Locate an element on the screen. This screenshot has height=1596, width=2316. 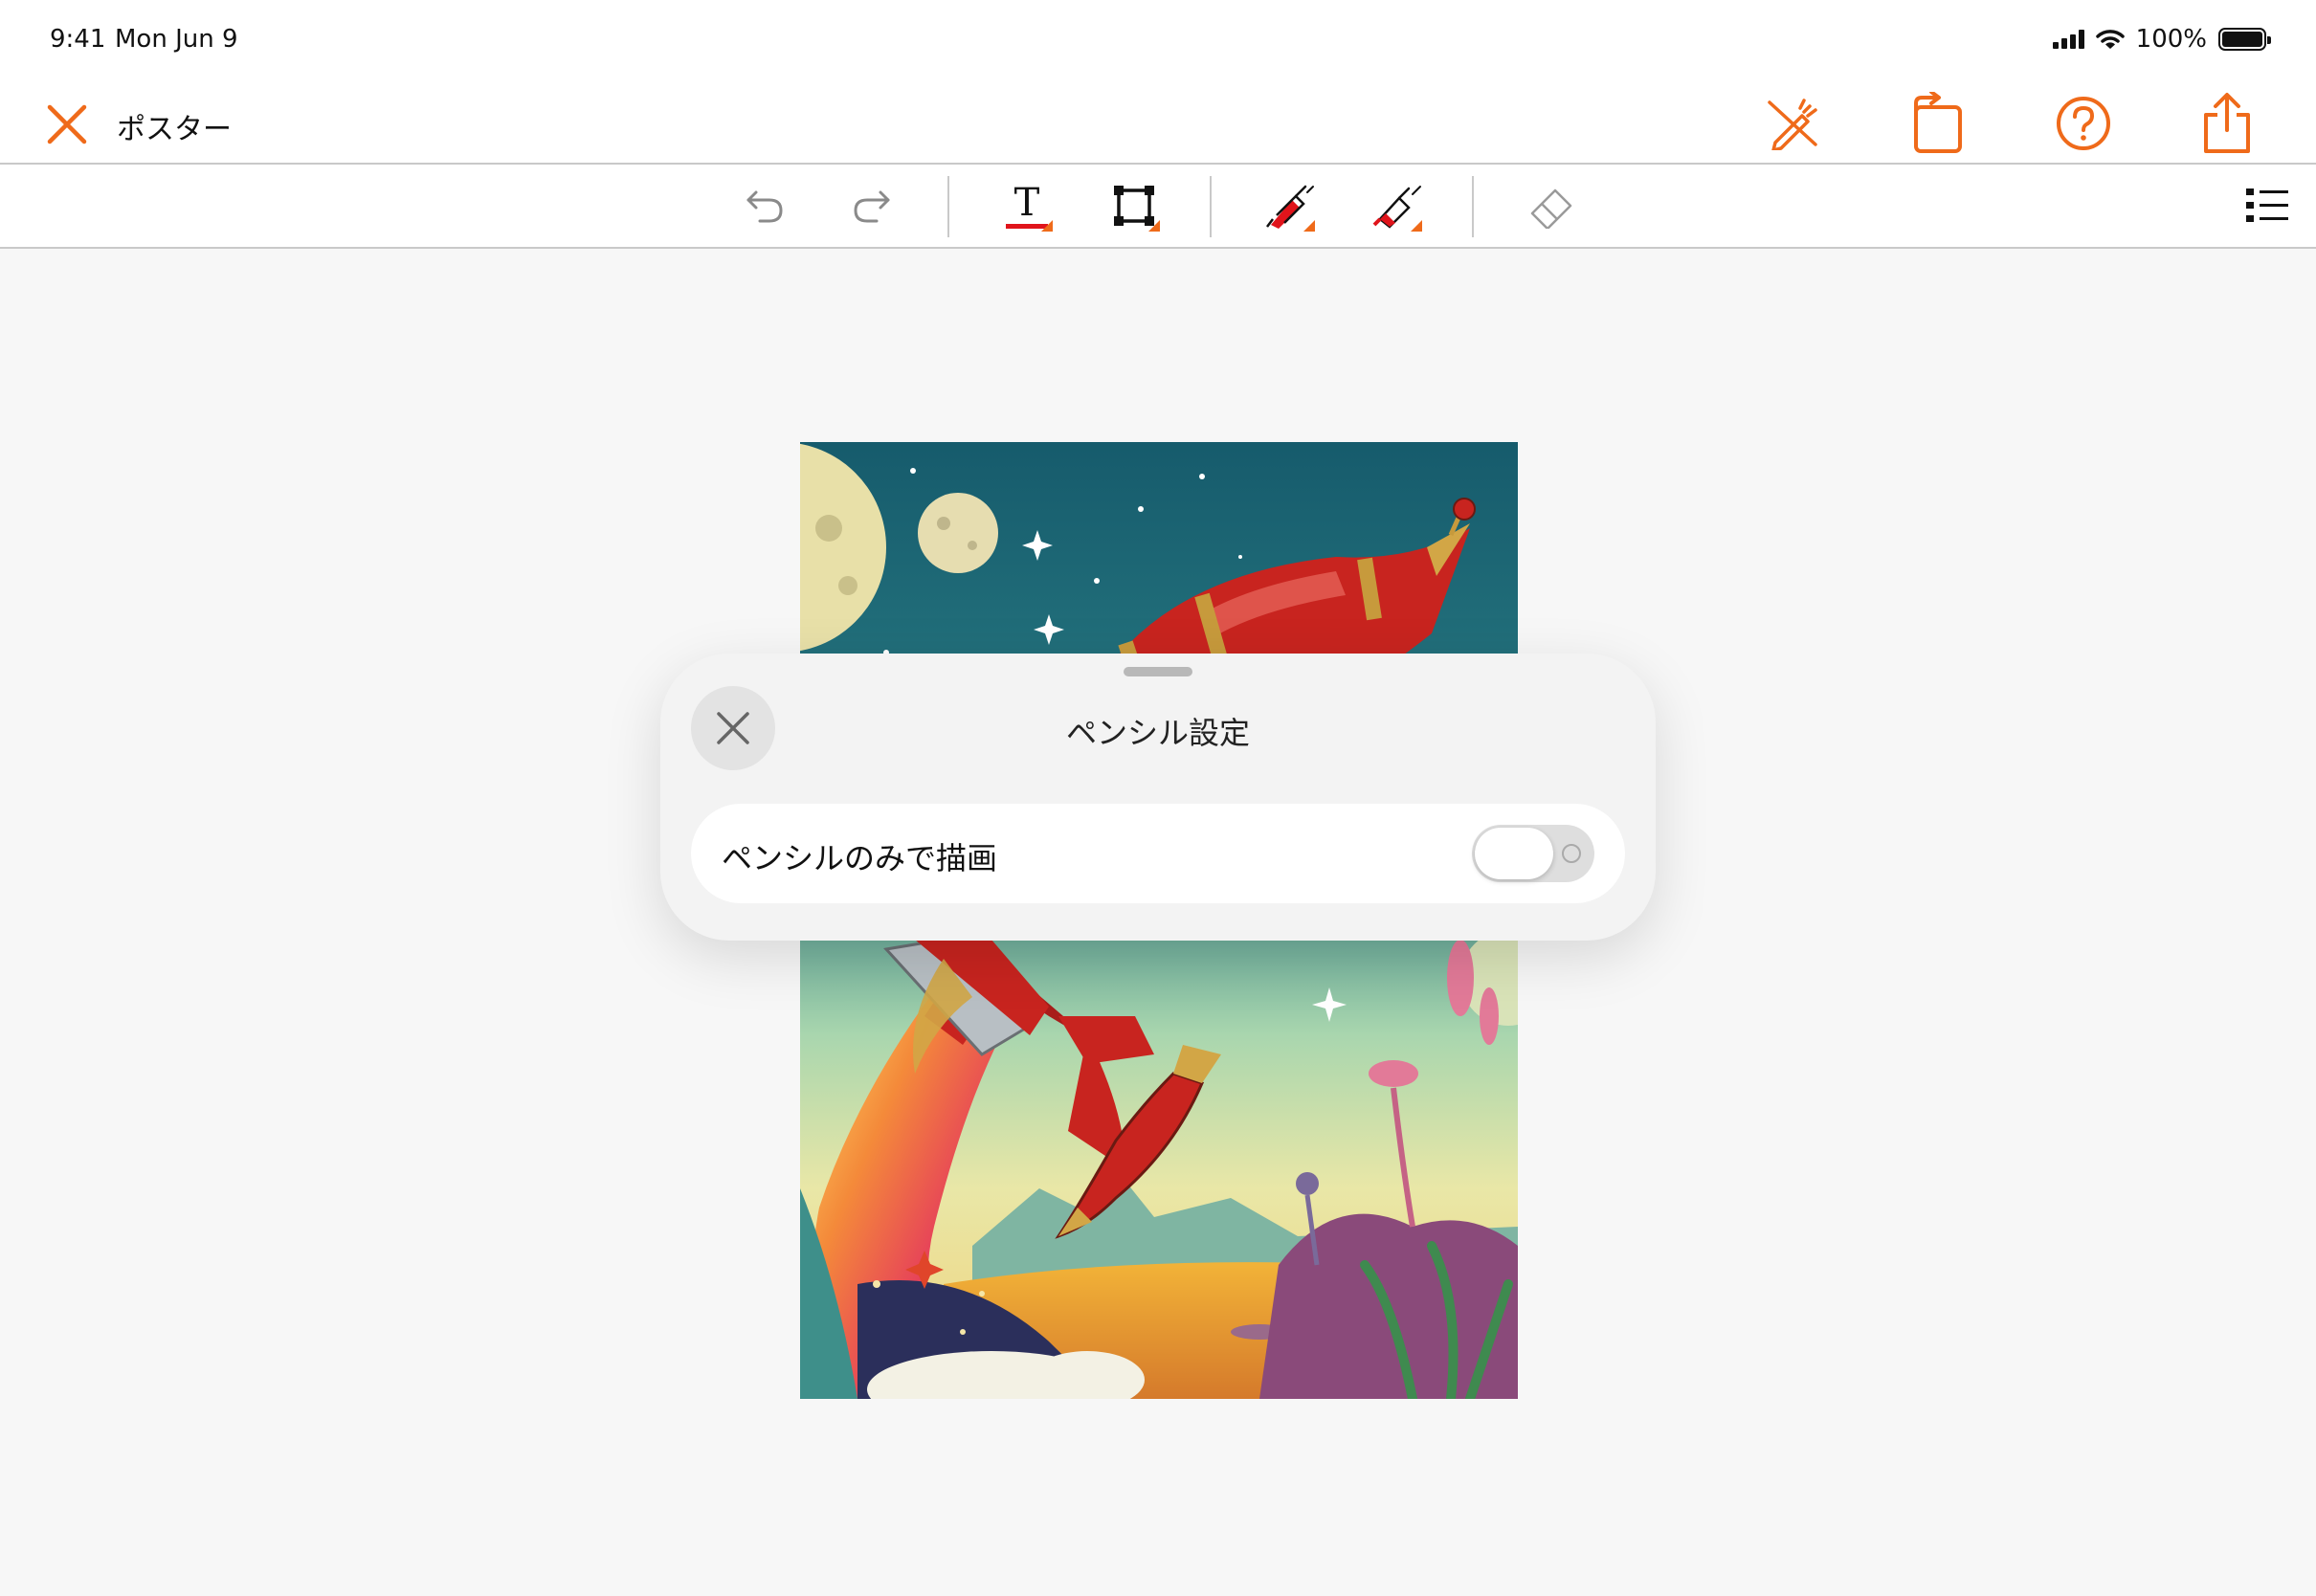
text-tool-button: T is located at coordinates (1026, 206).